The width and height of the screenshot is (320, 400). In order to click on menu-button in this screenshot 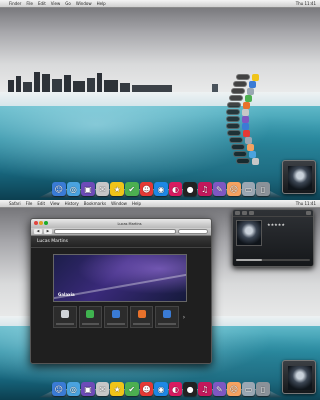, I will do `click(308, 213)`.